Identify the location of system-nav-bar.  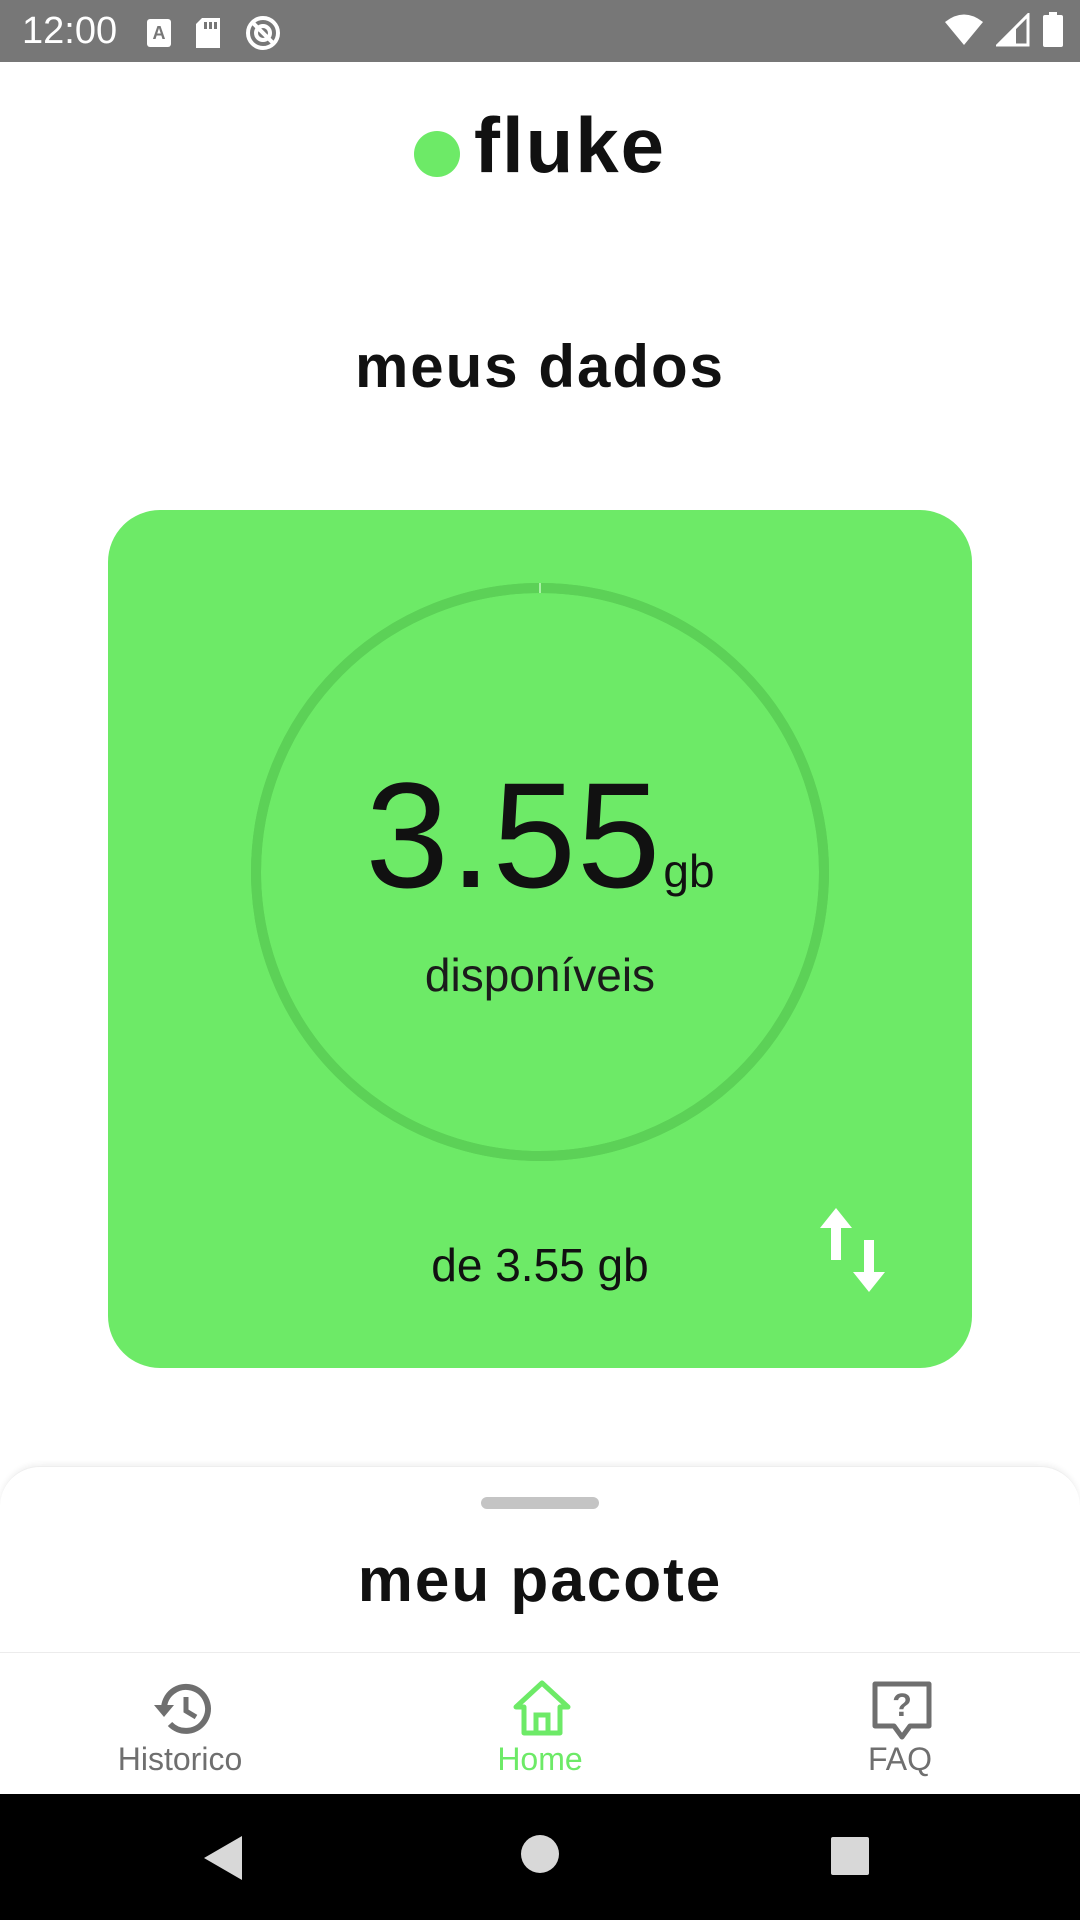
(540, 1857).